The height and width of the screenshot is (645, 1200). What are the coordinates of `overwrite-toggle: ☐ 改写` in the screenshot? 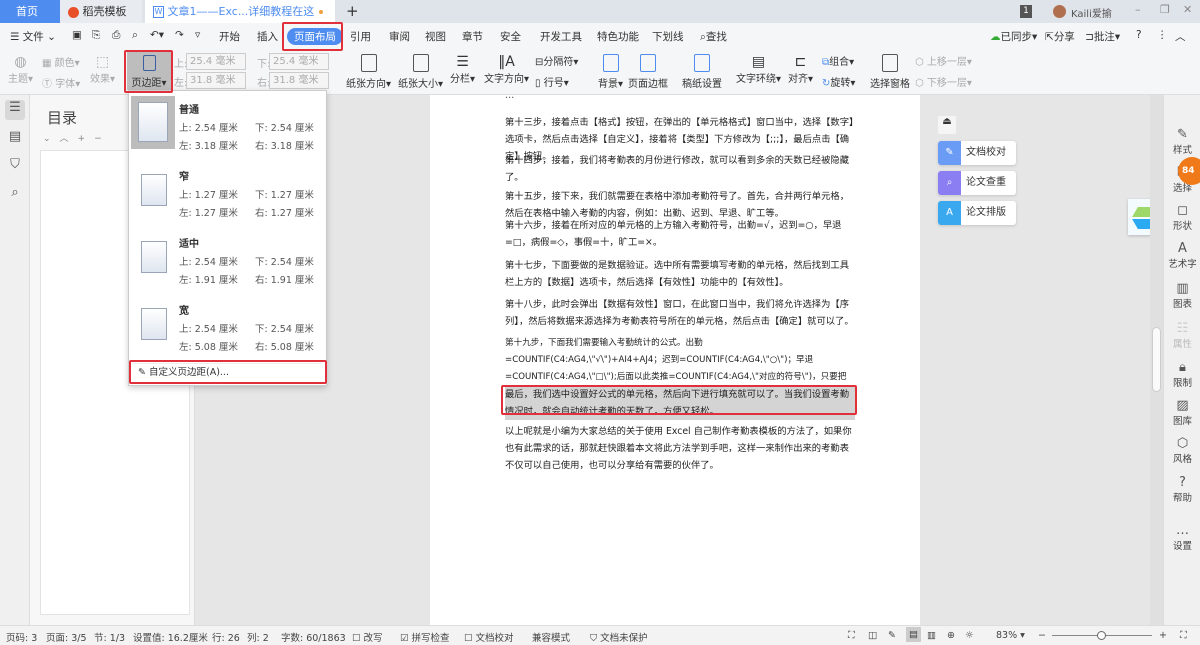 It's located at (367, 637).